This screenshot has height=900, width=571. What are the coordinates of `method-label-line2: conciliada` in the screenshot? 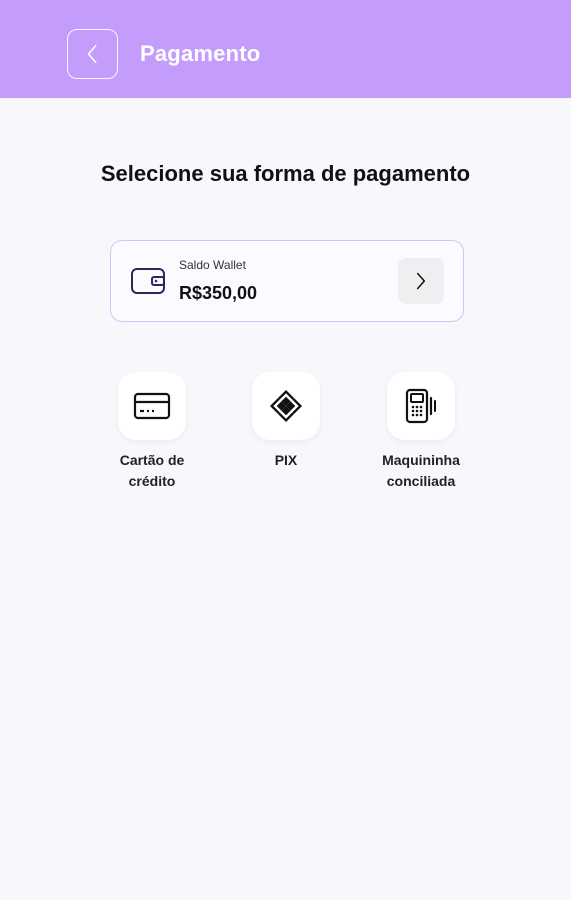 It's located at (421, 481).